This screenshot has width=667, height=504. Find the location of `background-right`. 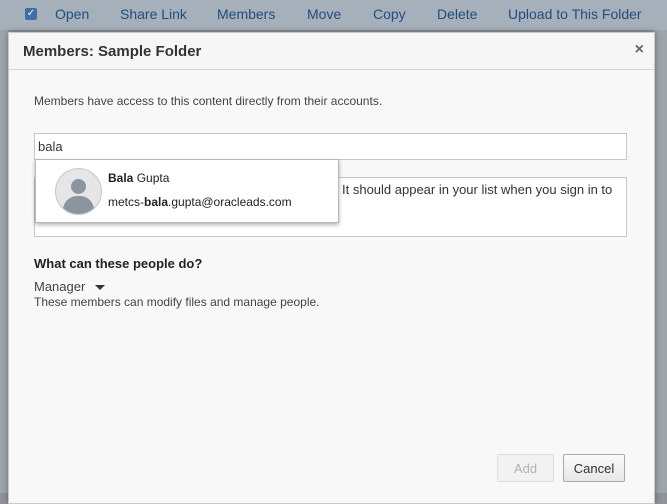

background-right is located at coordinates (660, 261).